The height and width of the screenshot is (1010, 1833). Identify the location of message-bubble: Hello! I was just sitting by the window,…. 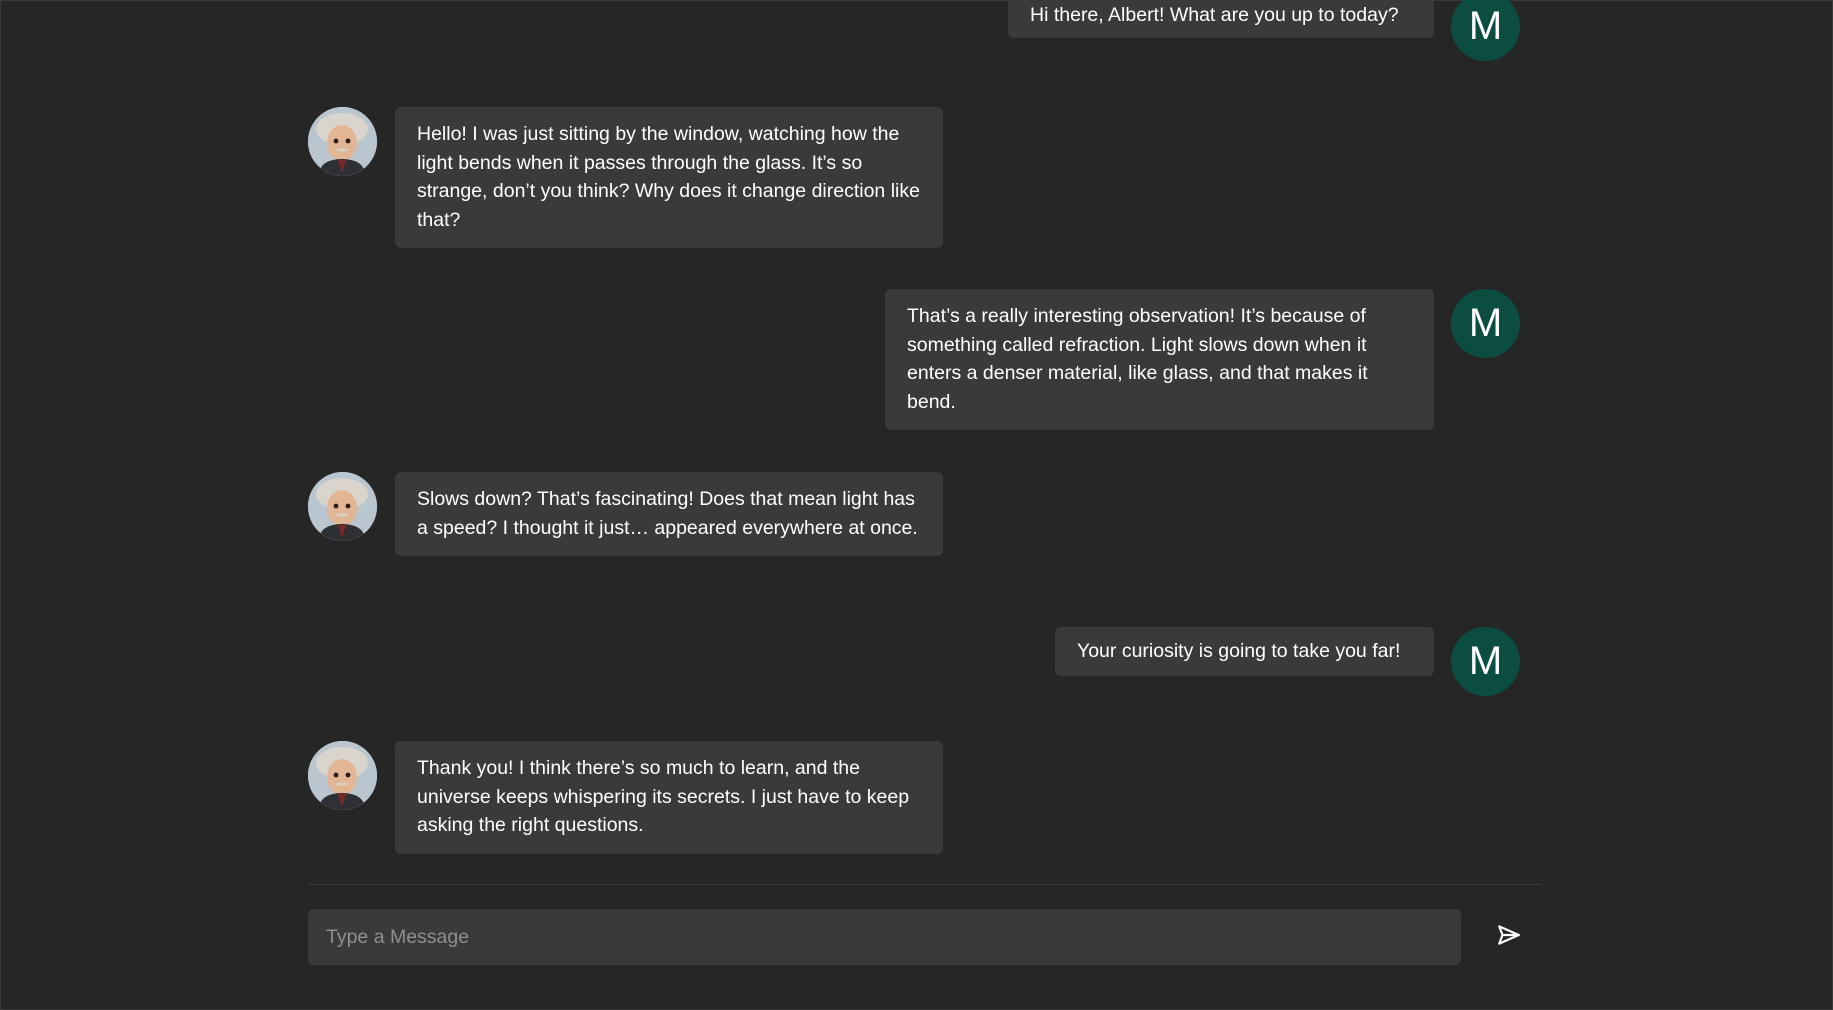
(669, 177).